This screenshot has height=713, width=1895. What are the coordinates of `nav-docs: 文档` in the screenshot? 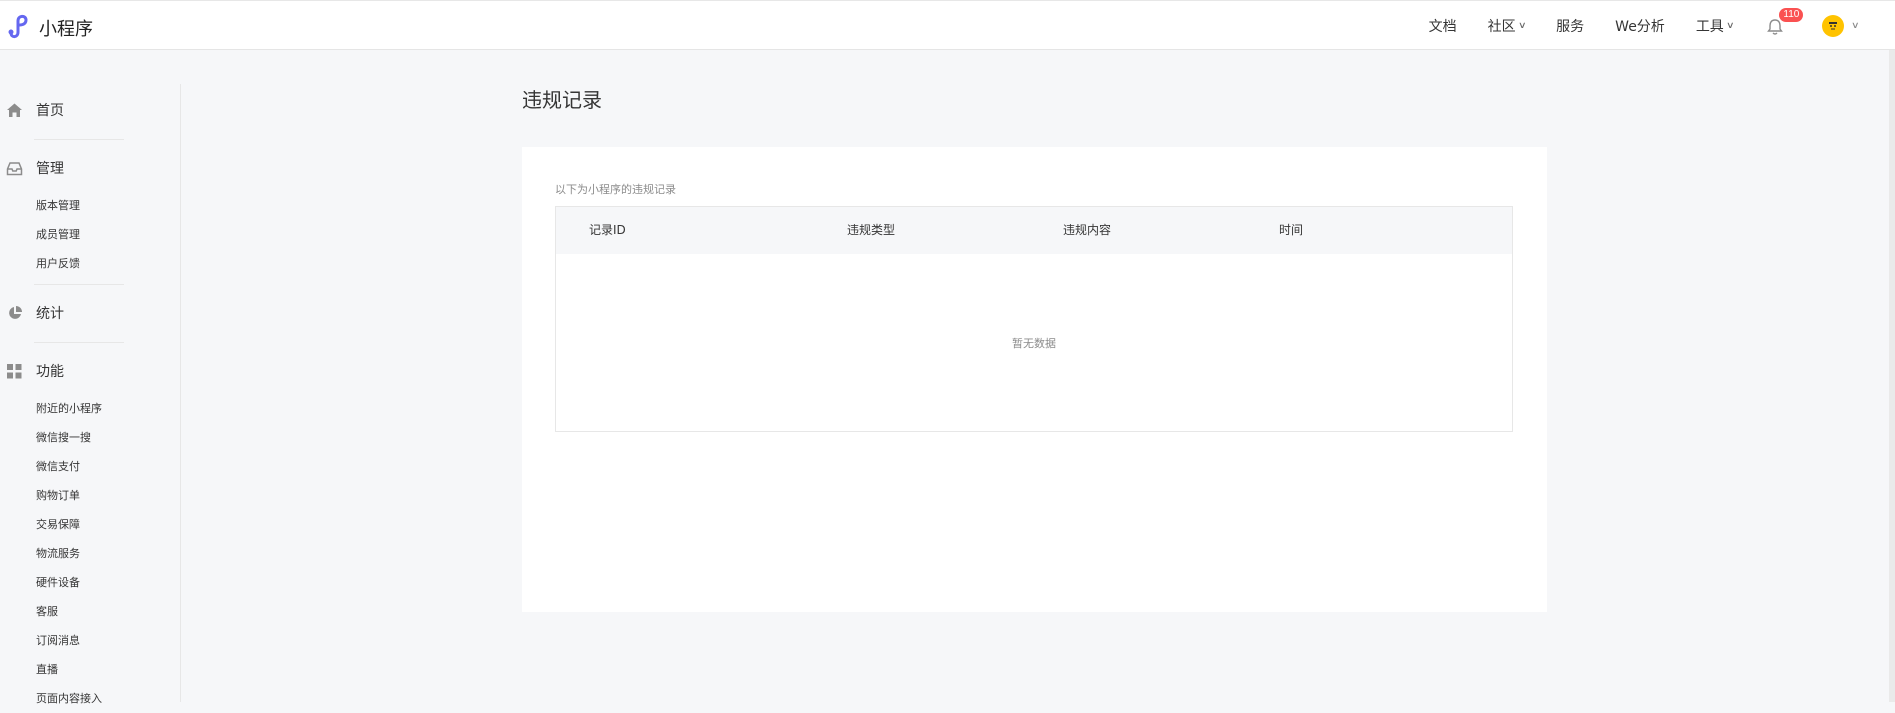 It's located at (1443, 26).